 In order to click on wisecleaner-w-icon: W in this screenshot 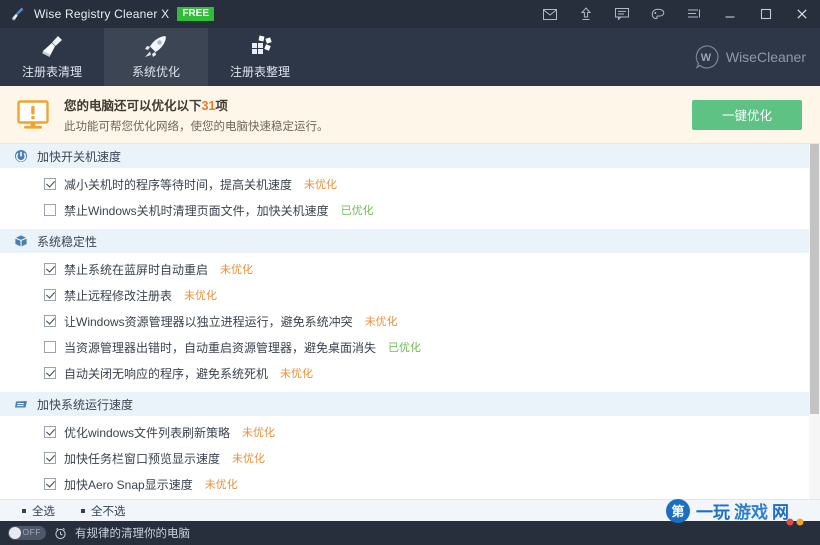, I will do `click(707, 57)`.